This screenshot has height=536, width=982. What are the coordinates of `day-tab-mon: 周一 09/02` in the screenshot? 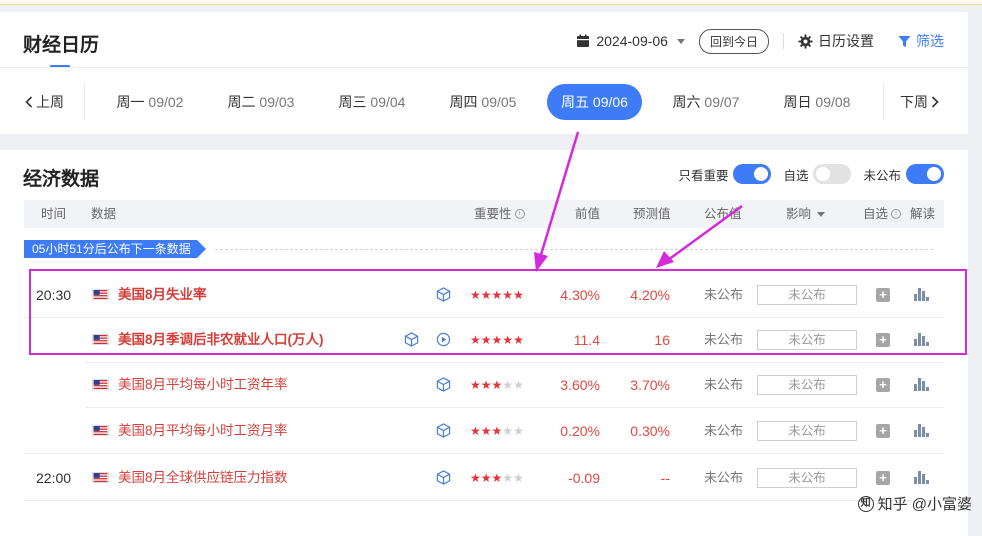 It's located at (150, 102).